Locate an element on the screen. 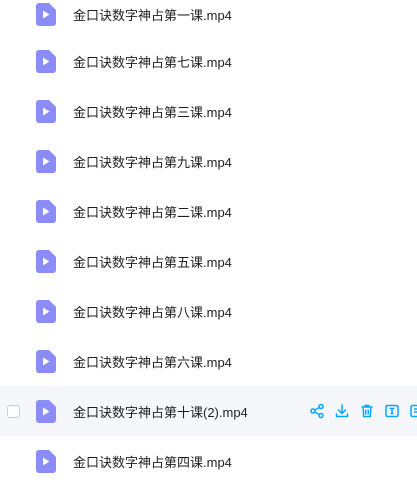  file-row: 金口诀数字神占第三课.mp4 is located at coordinates (208, 111).